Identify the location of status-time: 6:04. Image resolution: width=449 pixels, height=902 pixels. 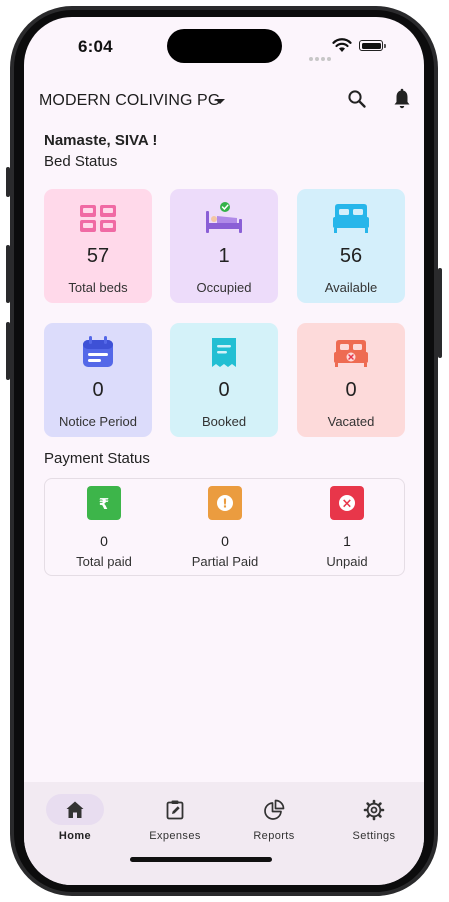
(95, 46).